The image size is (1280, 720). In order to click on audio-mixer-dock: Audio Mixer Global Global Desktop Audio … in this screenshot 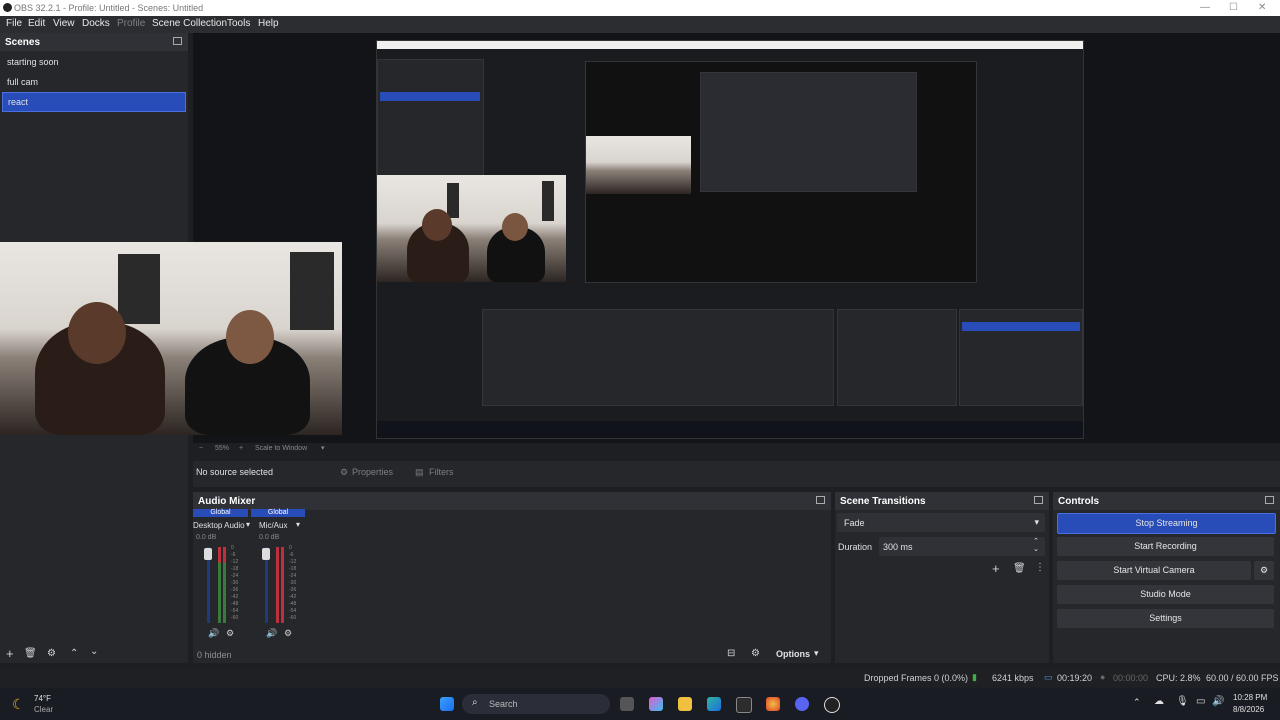, I will do `click(512, 577)`.